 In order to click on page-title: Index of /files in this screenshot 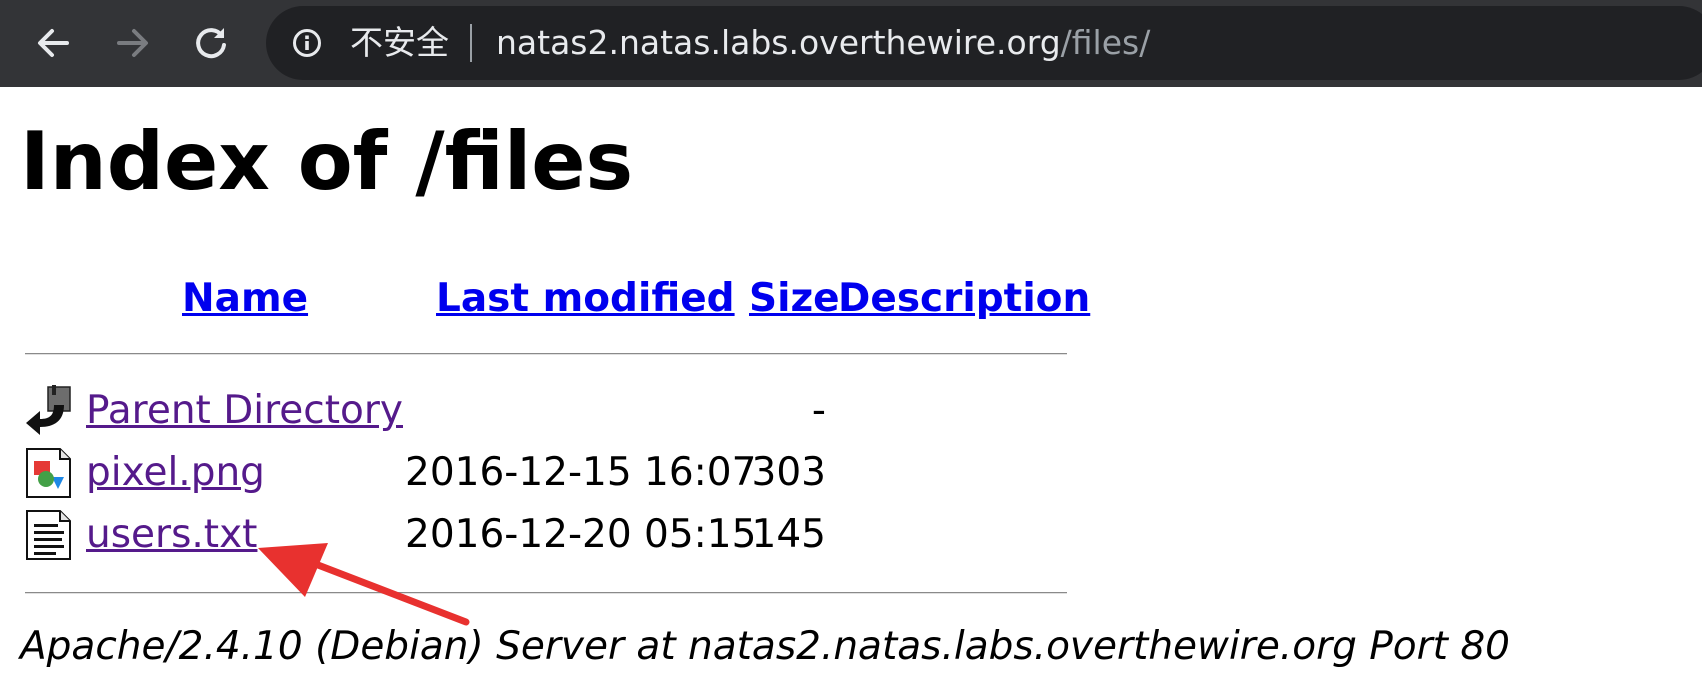, I will do `click(327, 161)`.